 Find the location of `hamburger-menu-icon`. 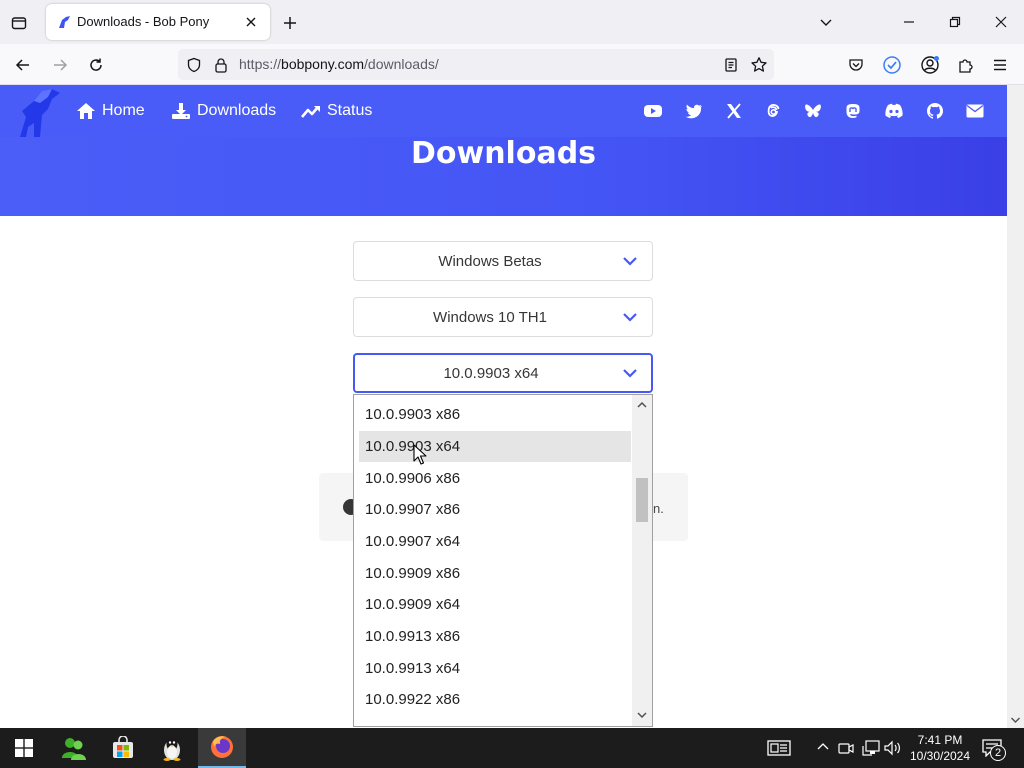

hamburger-menu-icon is located at coordinates (1000, 65).